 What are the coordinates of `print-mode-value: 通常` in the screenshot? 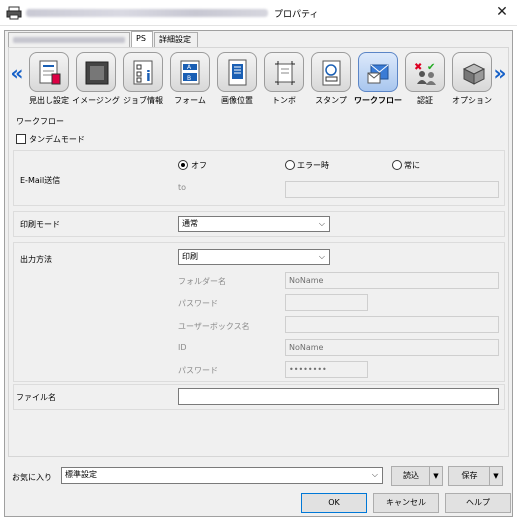 It's located at (190, 223).